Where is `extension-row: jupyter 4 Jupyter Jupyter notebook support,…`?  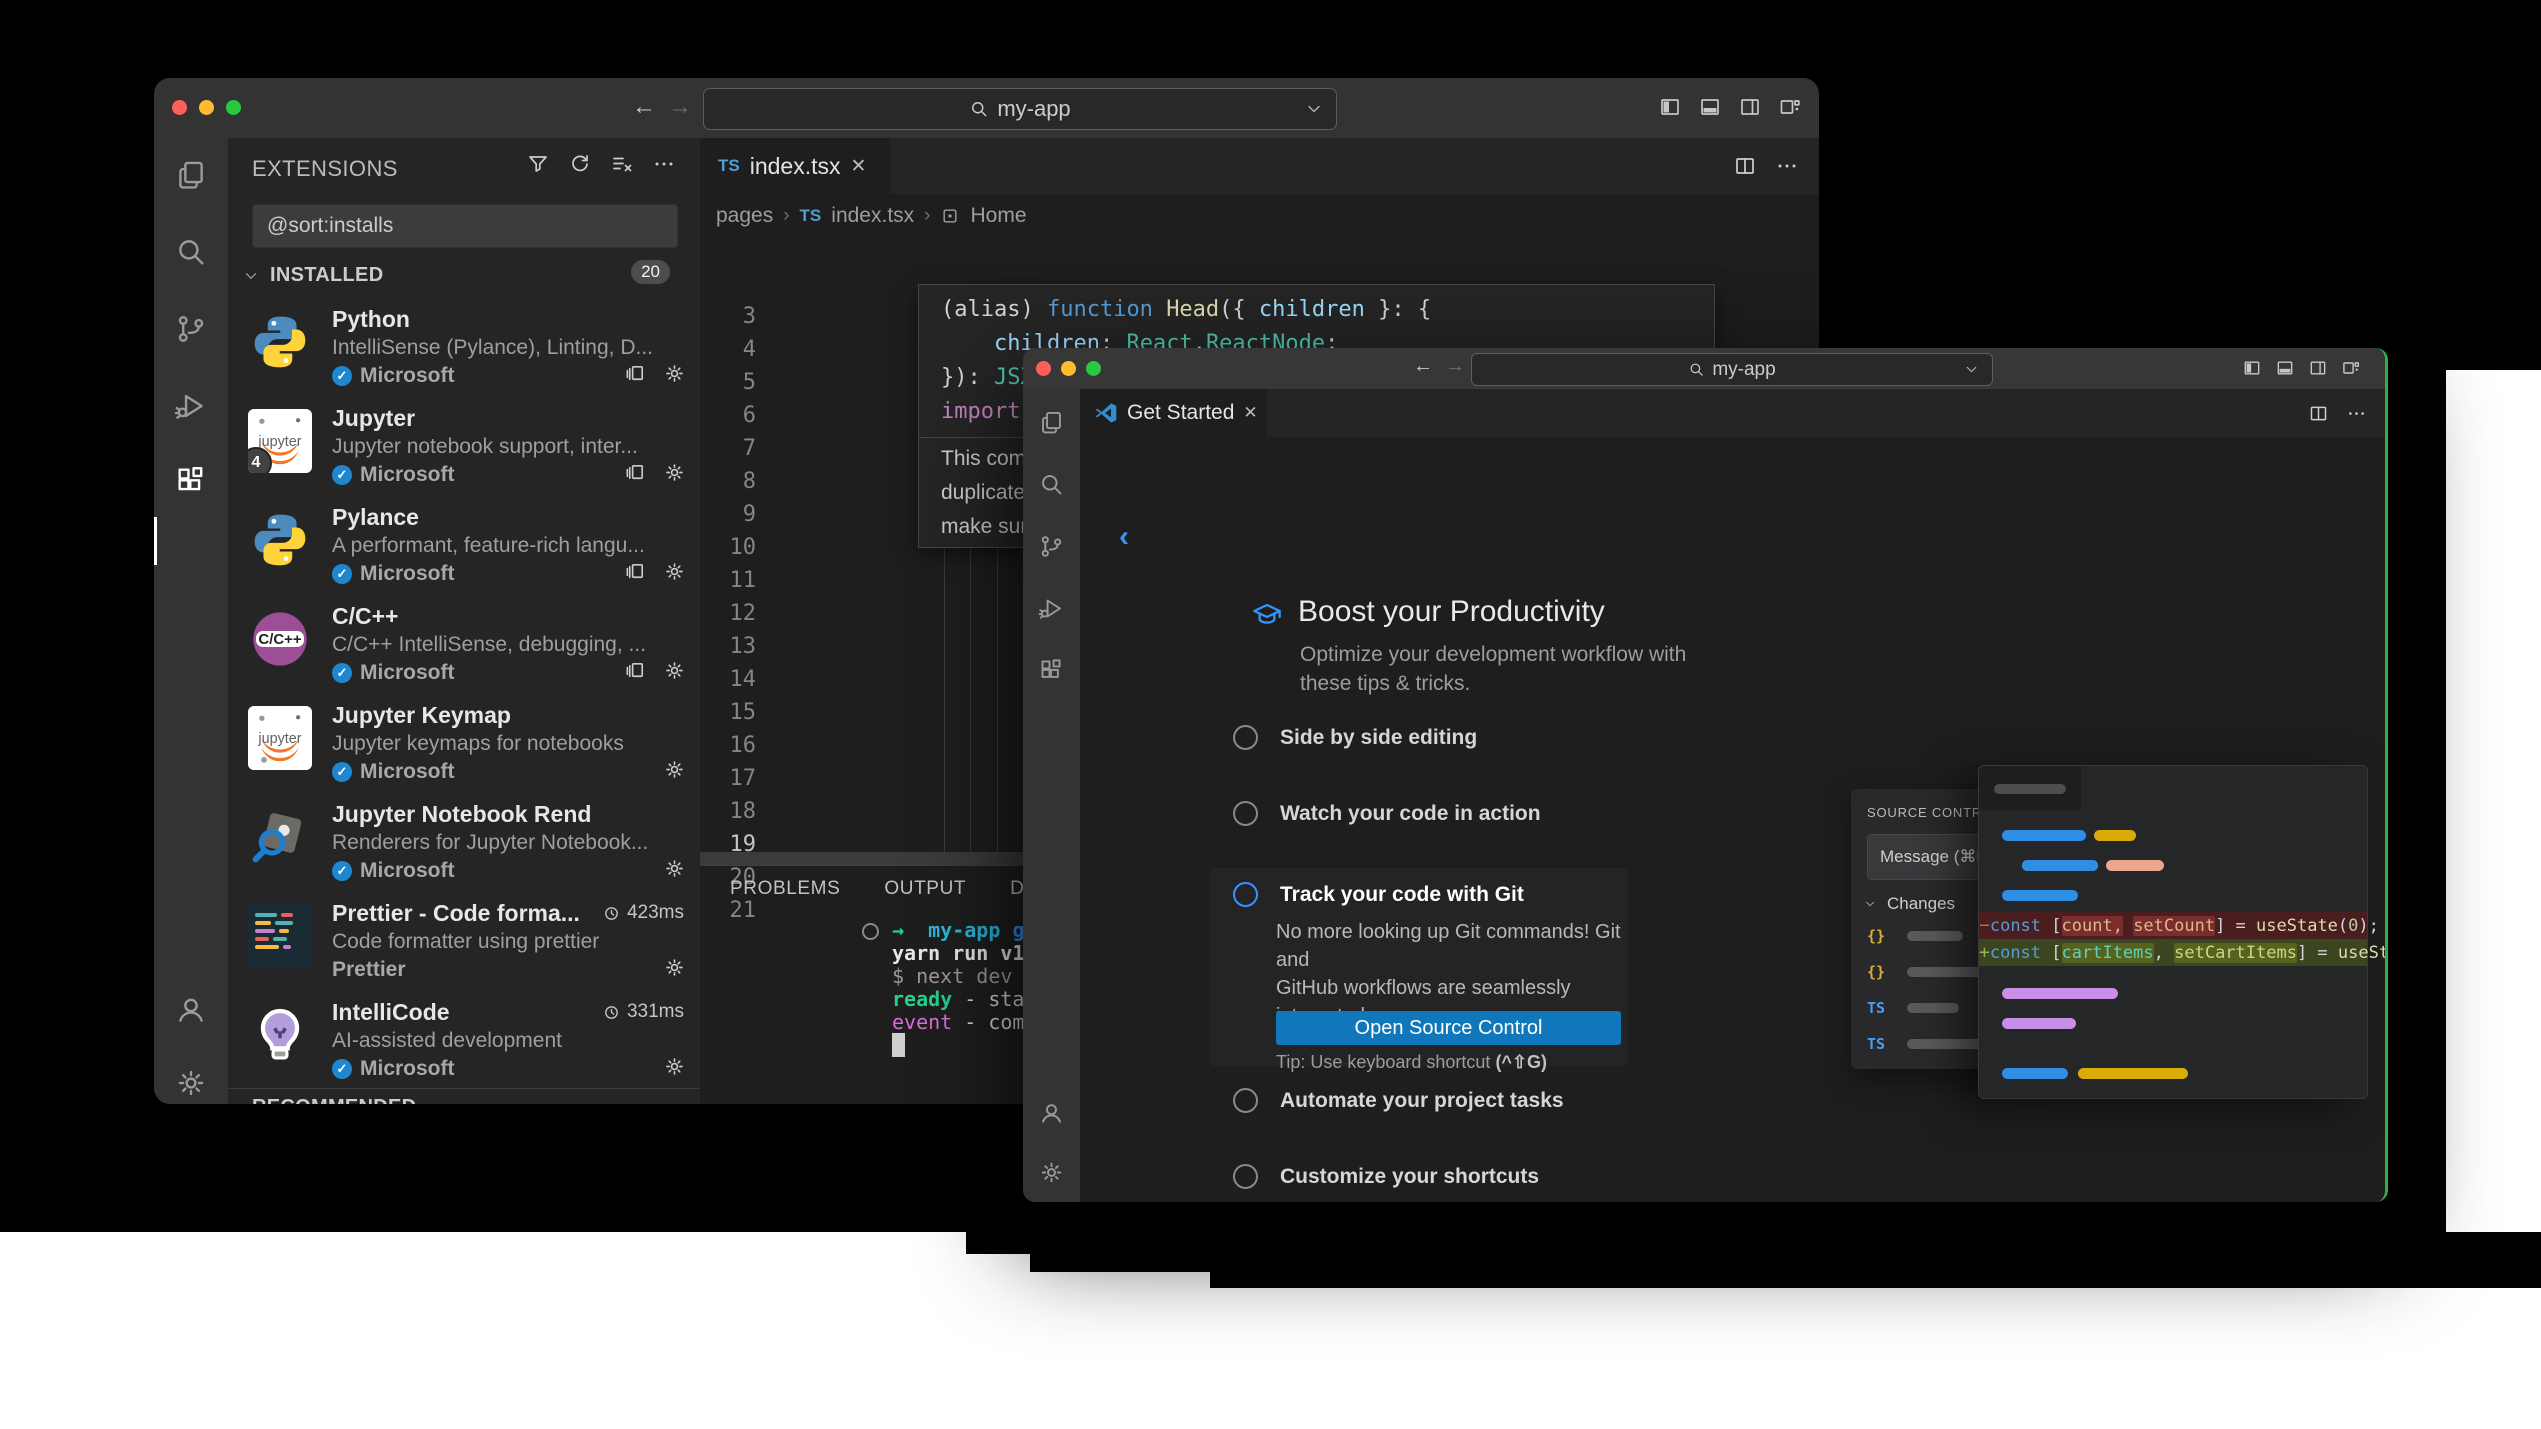 extension-row: jupyter 4 Jupyter Jupyter notebook support,… is located at coordinates (464, 448).